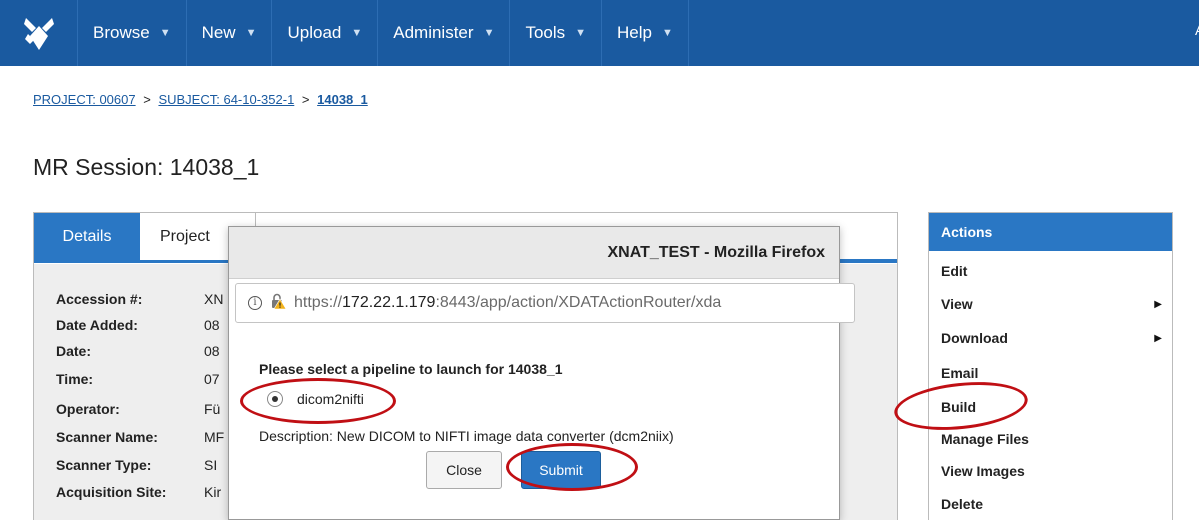 This screenshot has height=520, width=1199. Describe the element at coordinates (75, 379) in the screenshot. I see `field-label: Time:` at that location.